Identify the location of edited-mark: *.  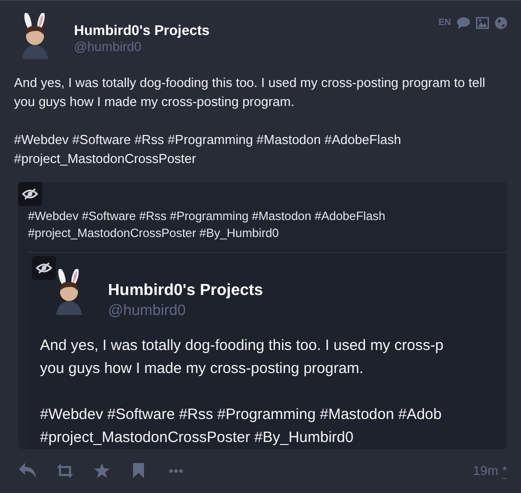
(504, 471).